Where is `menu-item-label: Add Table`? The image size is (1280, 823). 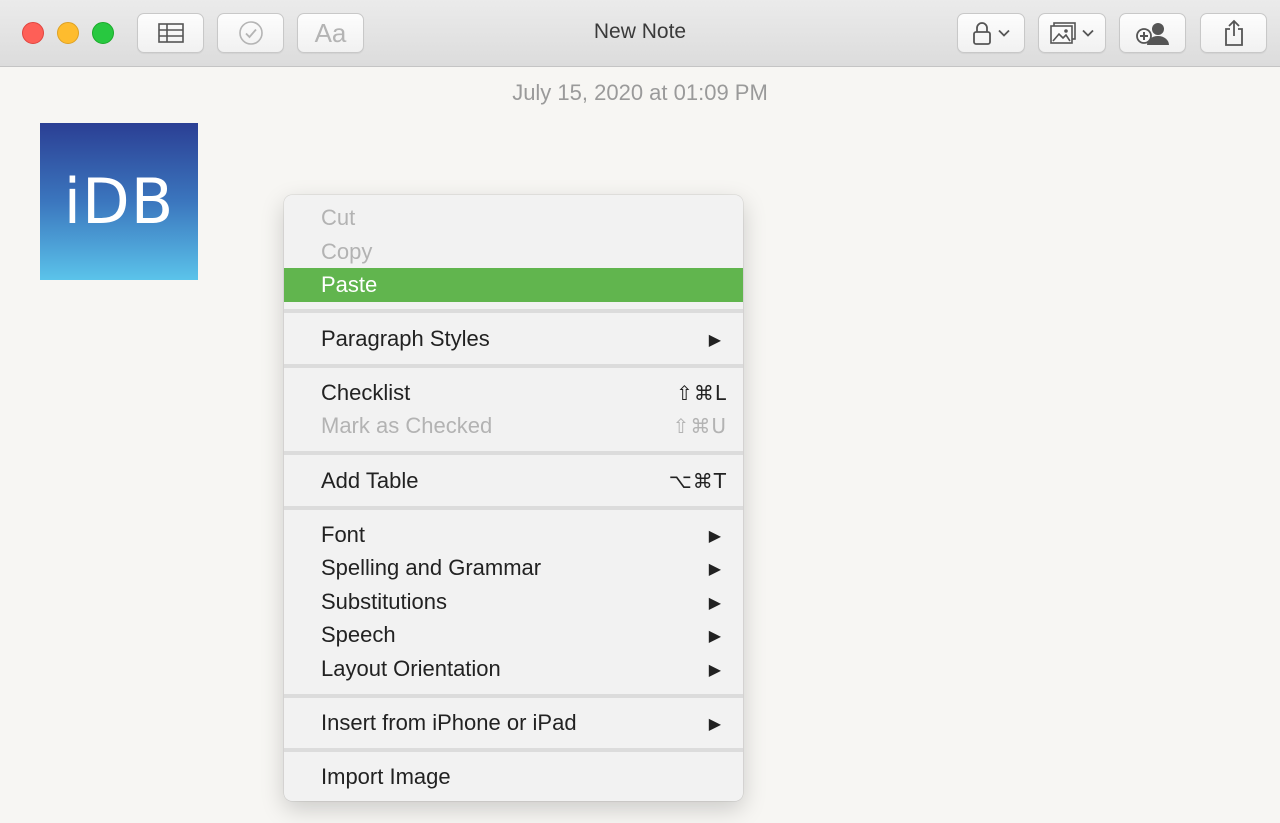 menu-item-label: Add Table is located at coordinates (370, 480).